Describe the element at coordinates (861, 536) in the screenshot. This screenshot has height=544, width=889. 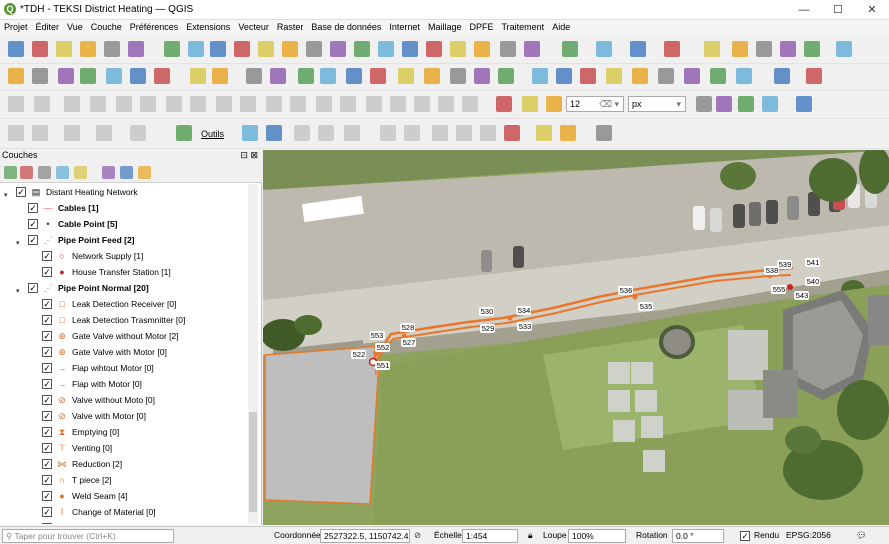
I see `messages-icon: 💬︎` at that location.